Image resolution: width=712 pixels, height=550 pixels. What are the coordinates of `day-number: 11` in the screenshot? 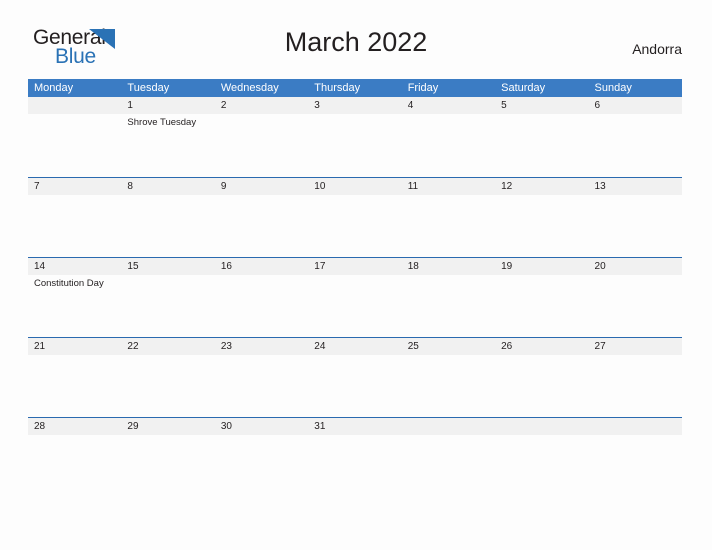 It's located at (448, 186).